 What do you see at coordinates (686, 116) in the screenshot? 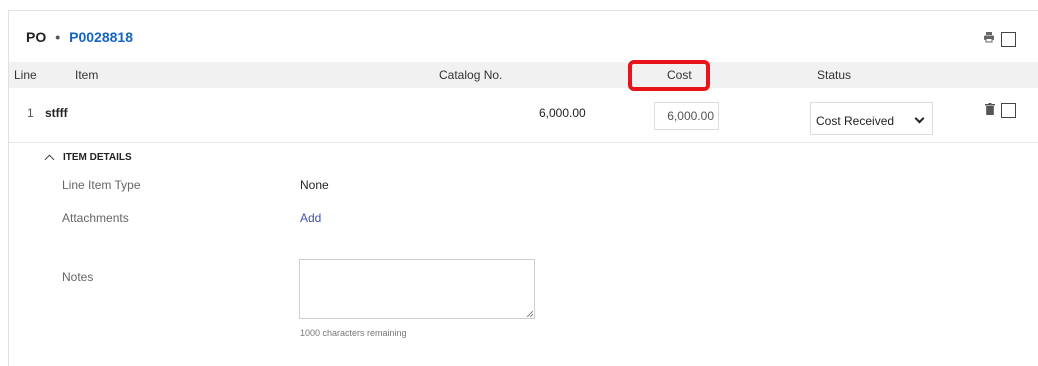
I see `cost-input` at bounding box center [686, 116].